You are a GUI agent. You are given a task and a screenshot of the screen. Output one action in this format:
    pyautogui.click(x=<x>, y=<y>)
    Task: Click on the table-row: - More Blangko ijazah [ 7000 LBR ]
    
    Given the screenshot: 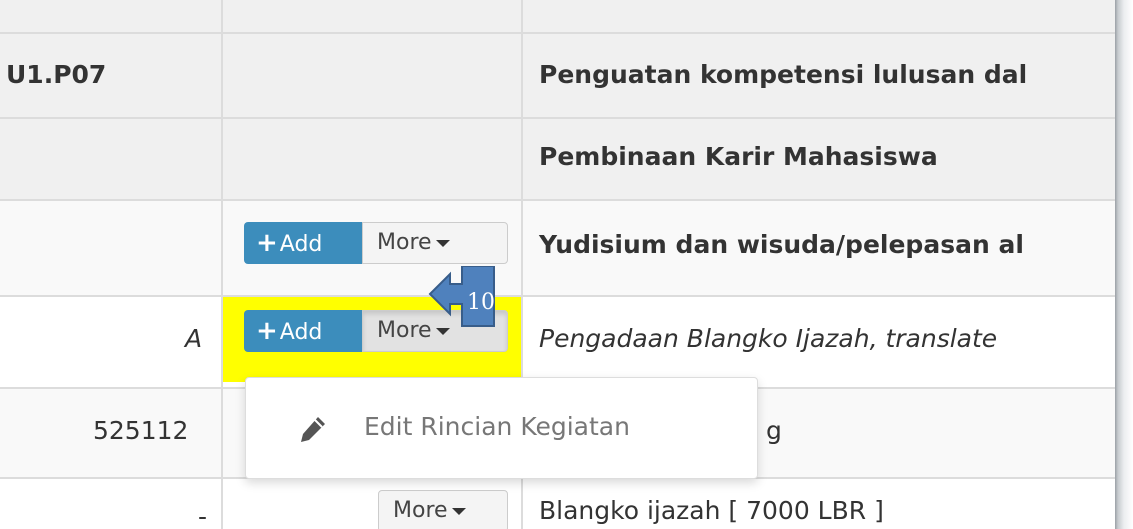 What is the action you would take?
    pyautogui.click(x=557, y=503)
    